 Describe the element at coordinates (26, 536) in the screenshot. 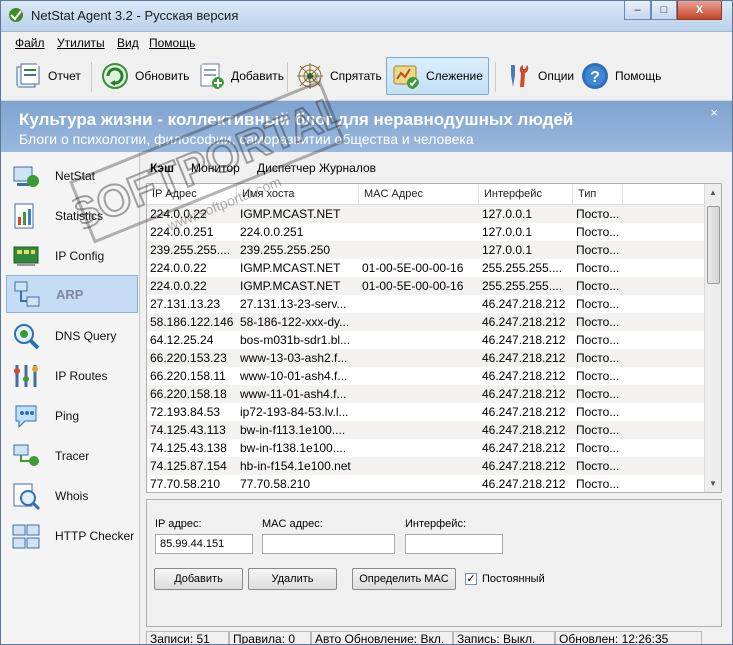

I see `http-checker-icon` at that location.